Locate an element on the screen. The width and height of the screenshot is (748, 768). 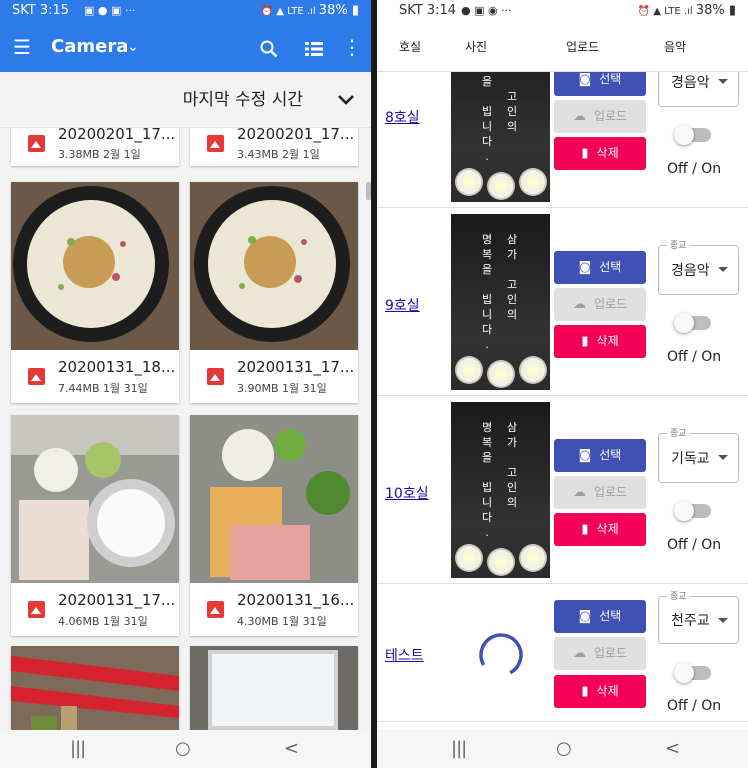
room-link: 테스트 is located at coordinates (404, 655).